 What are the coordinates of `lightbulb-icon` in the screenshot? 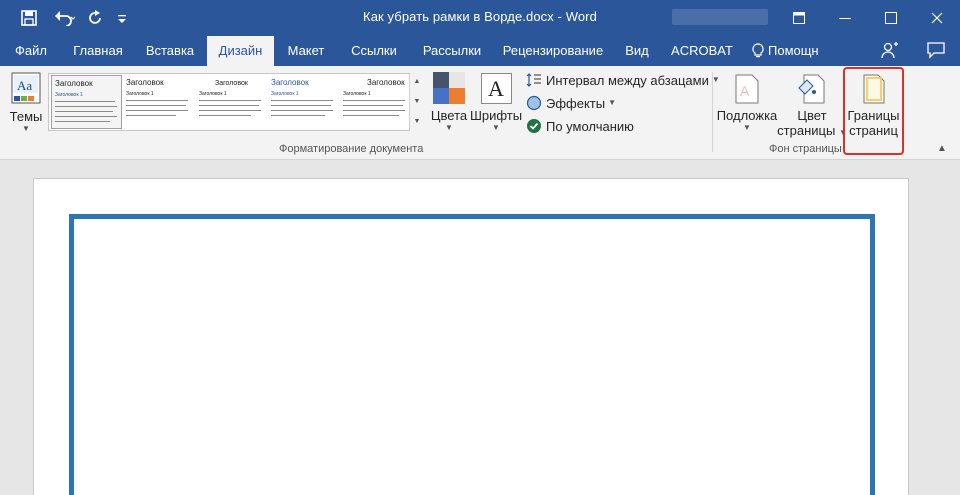 It's located at (758, 49).